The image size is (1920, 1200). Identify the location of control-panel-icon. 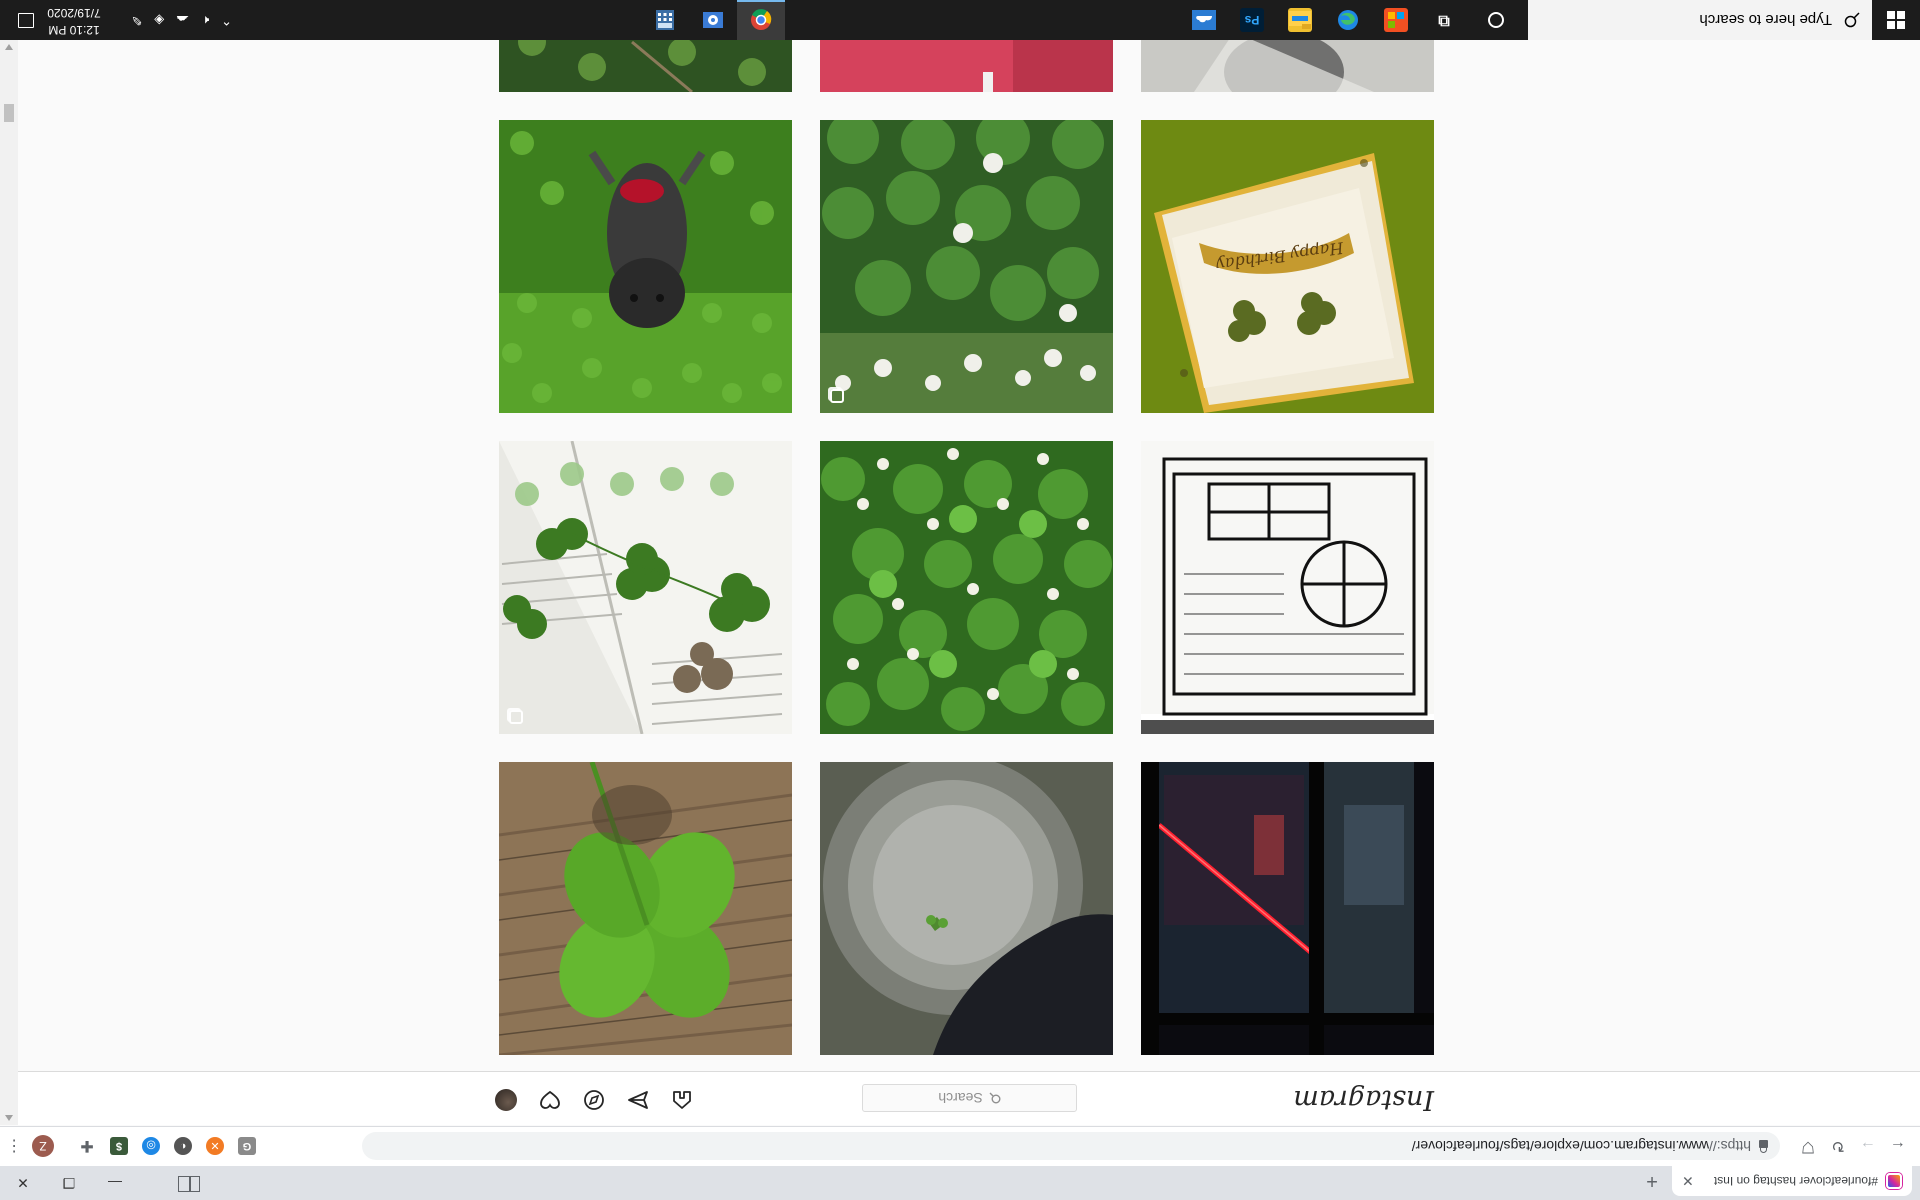
(713, 20).